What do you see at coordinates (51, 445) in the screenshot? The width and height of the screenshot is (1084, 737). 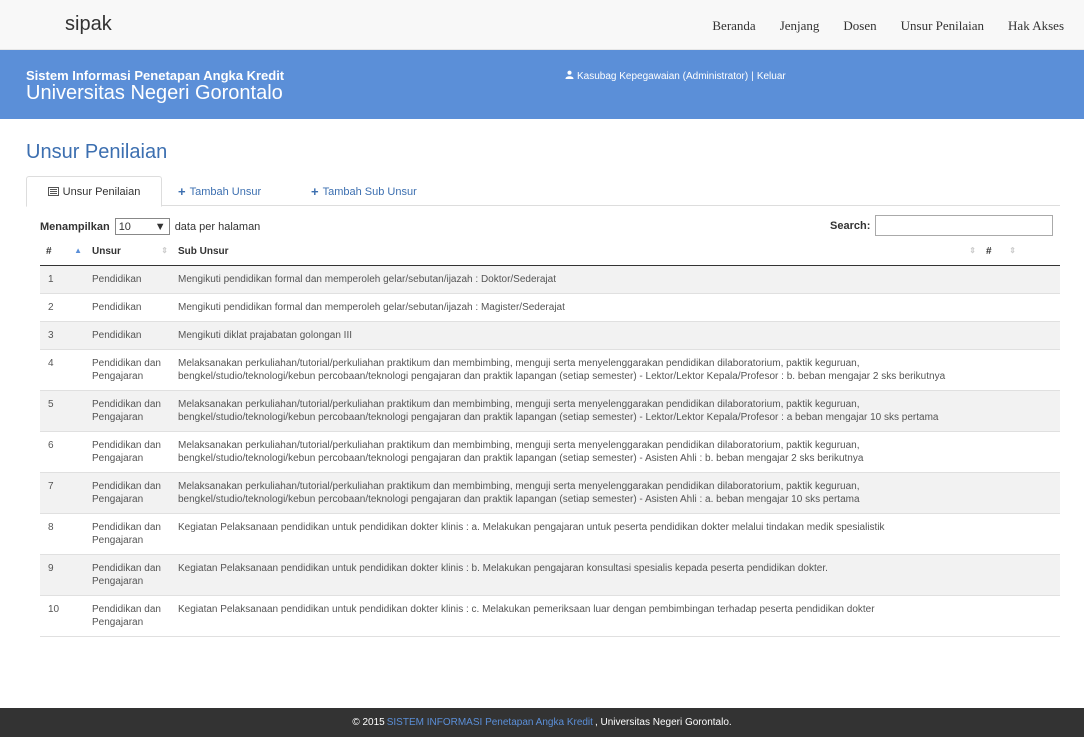 I see `cell-number: 6` at bounding box center [51, 445].